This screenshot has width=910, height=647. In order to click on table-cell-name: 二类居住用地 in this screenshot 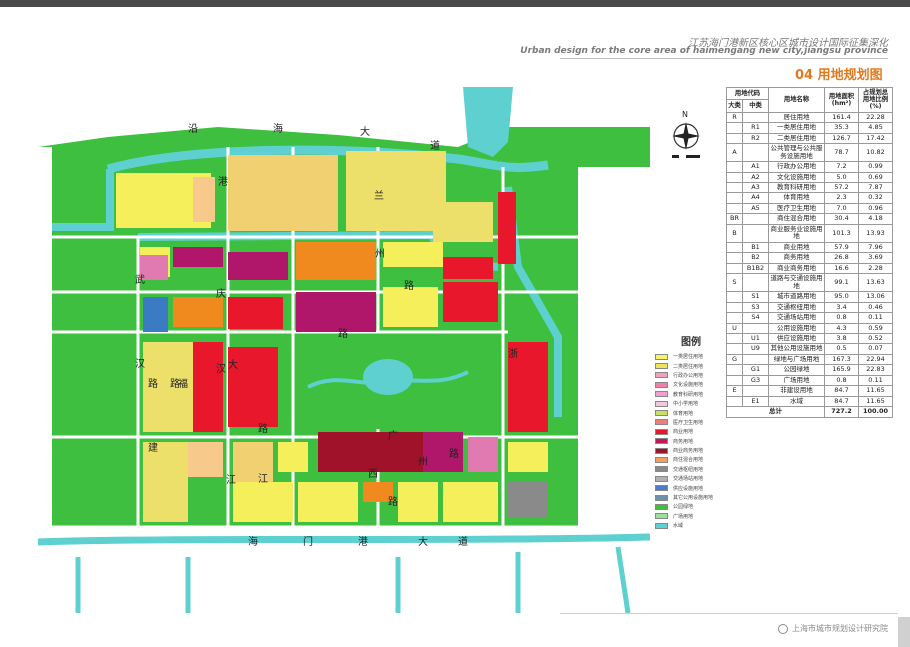, I will do `click(796, 138)`.